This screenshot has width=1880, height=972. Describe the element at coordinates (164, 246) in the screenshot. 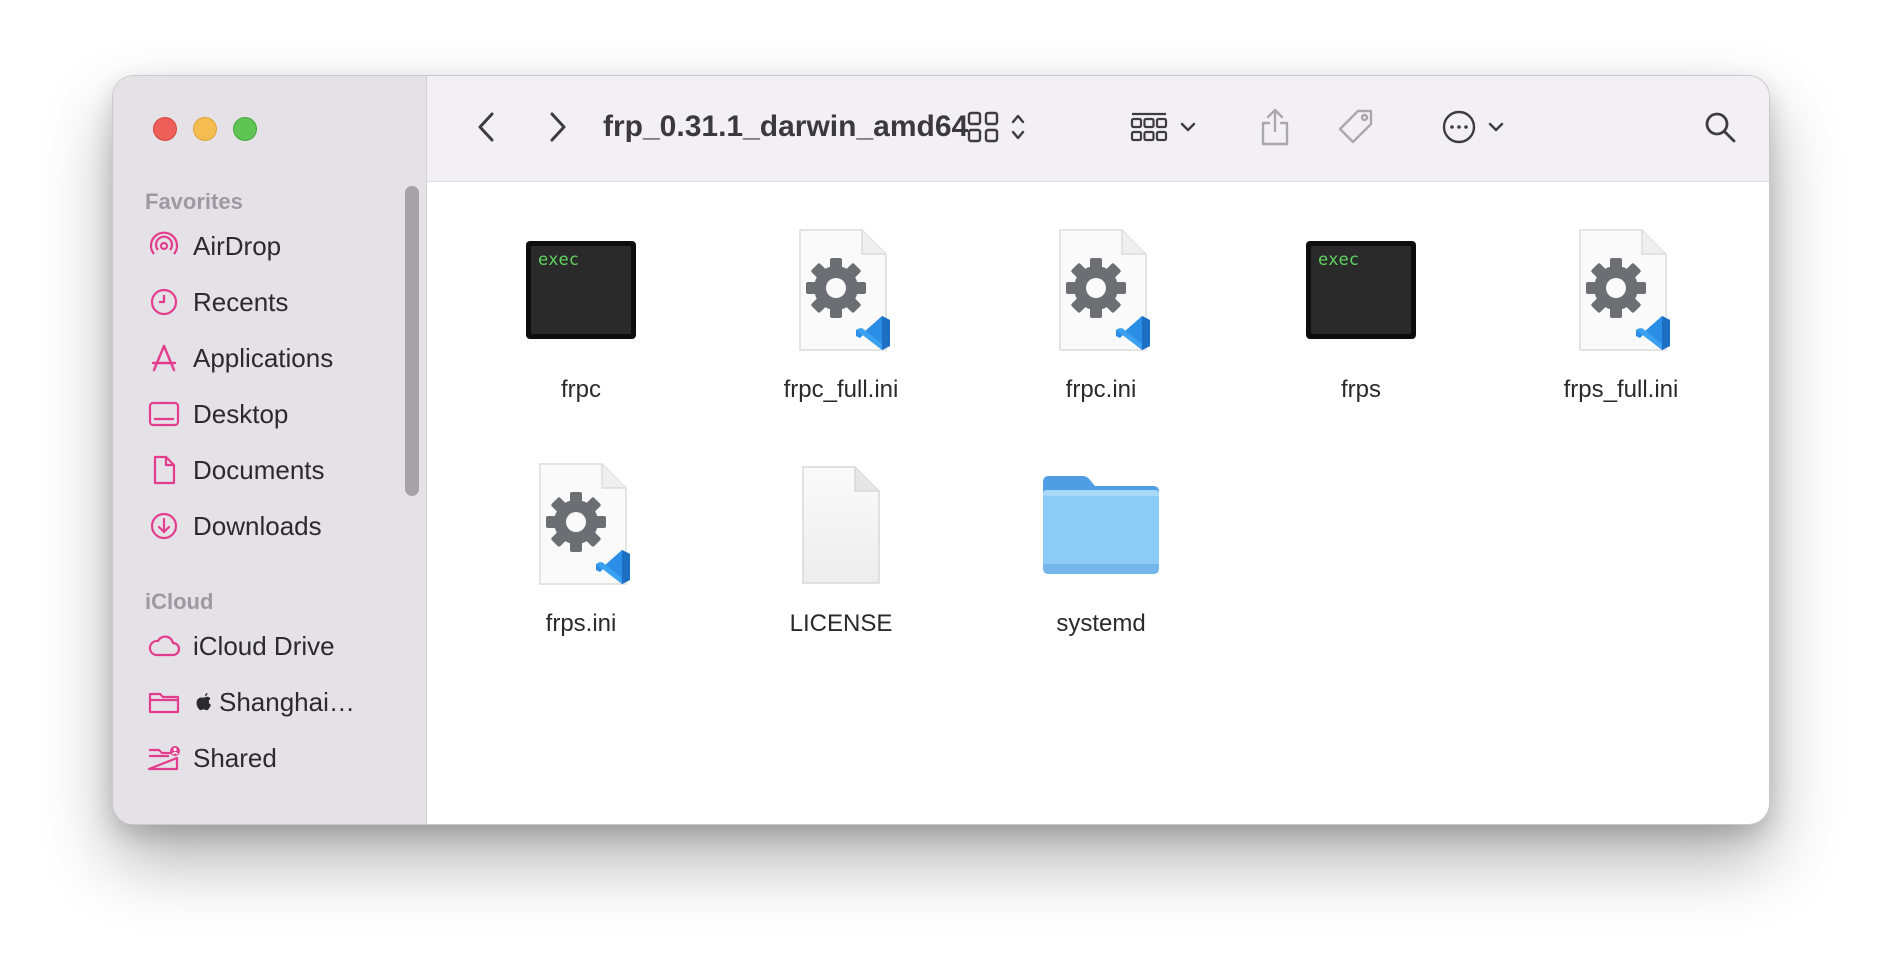

I see `airdrop-icon` at that location.